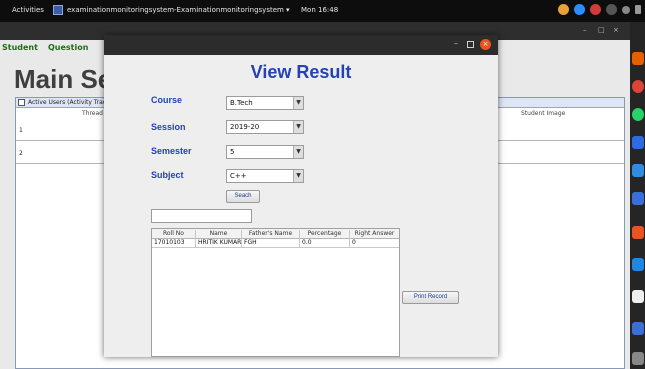 The height and width of the screenshot is (369, 645). What do you see at coordinates (430, 297) in the screenshot?
I see `print-record-button: Print Record` at bounding box center [430, 297].